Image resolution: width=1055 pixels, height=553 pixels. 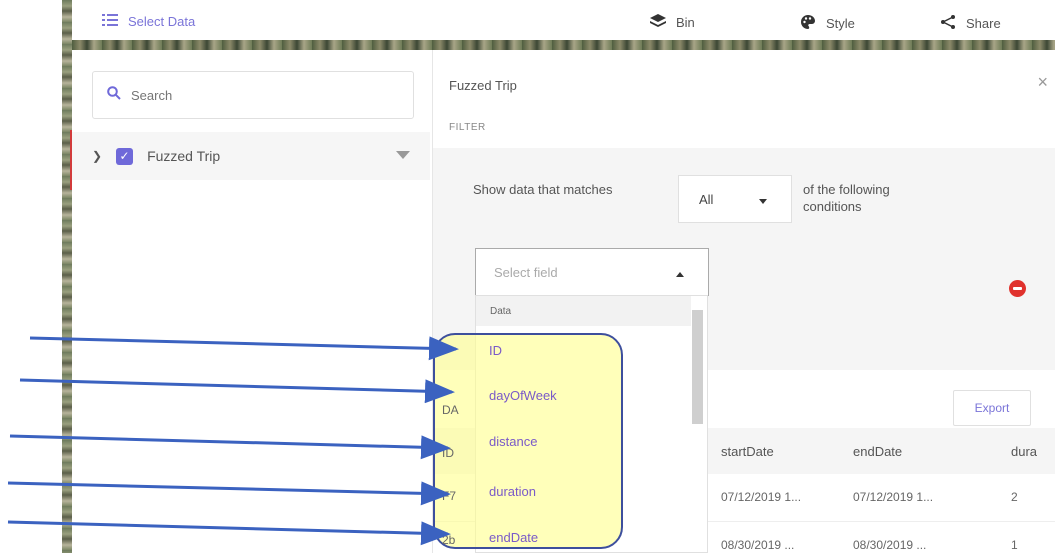 What do you see at coordinates (237, 391) in the screenshot?
I see `arrow-to-dayofweek` at bounding box center [237, 391].